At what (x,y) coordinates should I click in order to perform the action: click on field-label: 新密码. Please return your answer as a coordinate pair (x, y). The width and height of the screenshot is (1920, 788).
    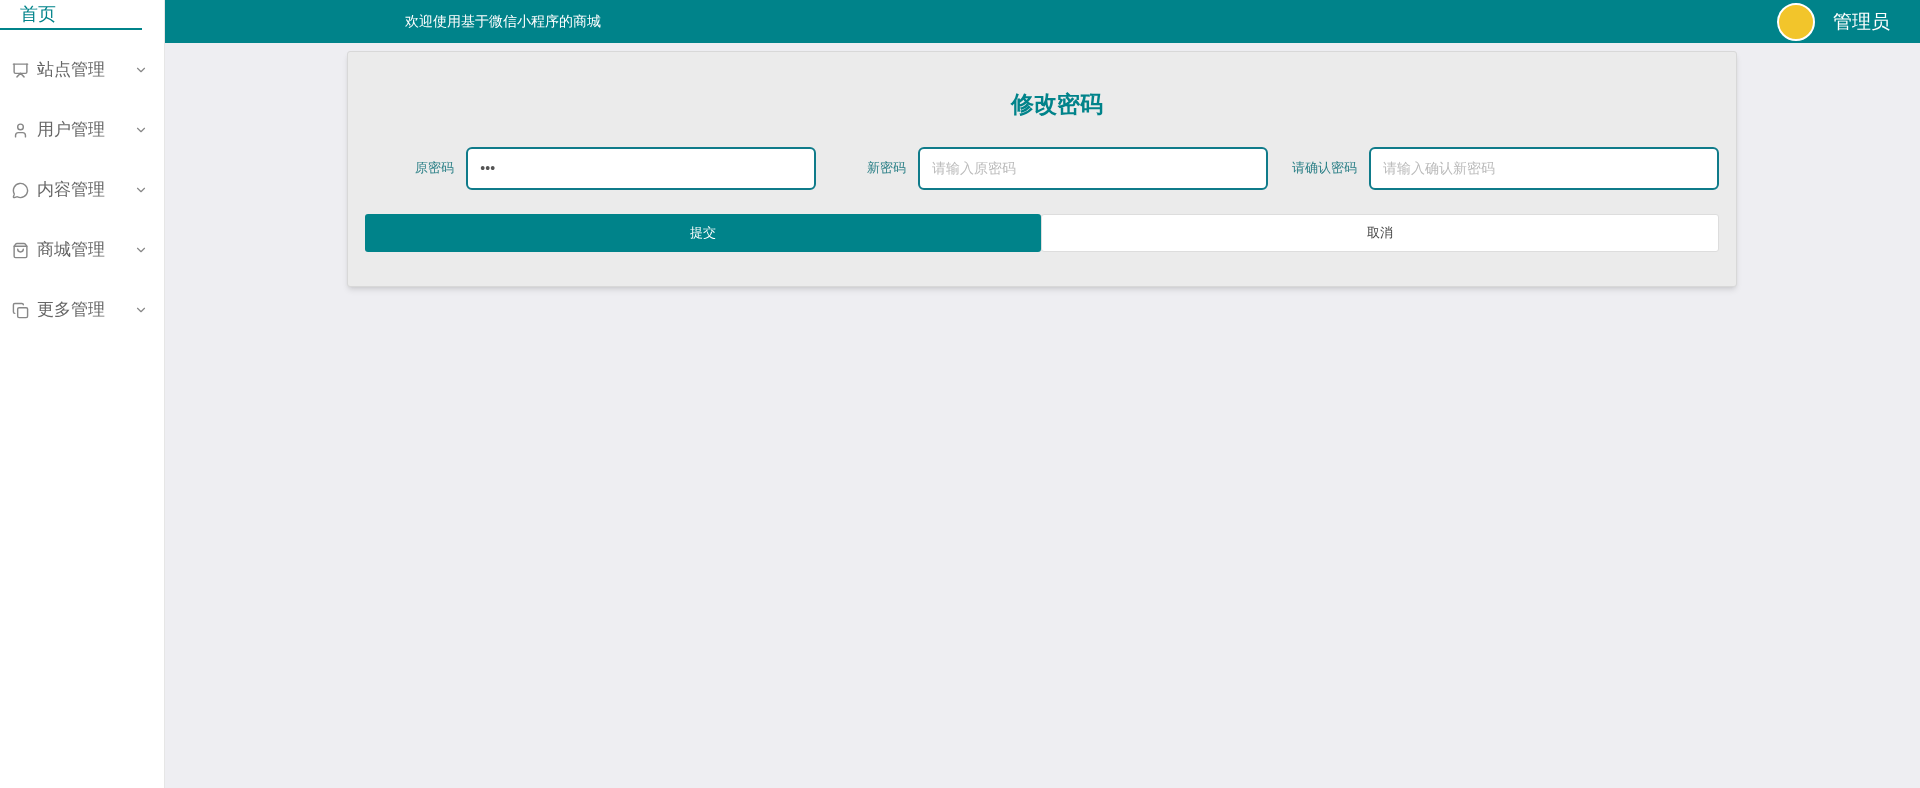
    Looking at the image, I should click on (886, 168).